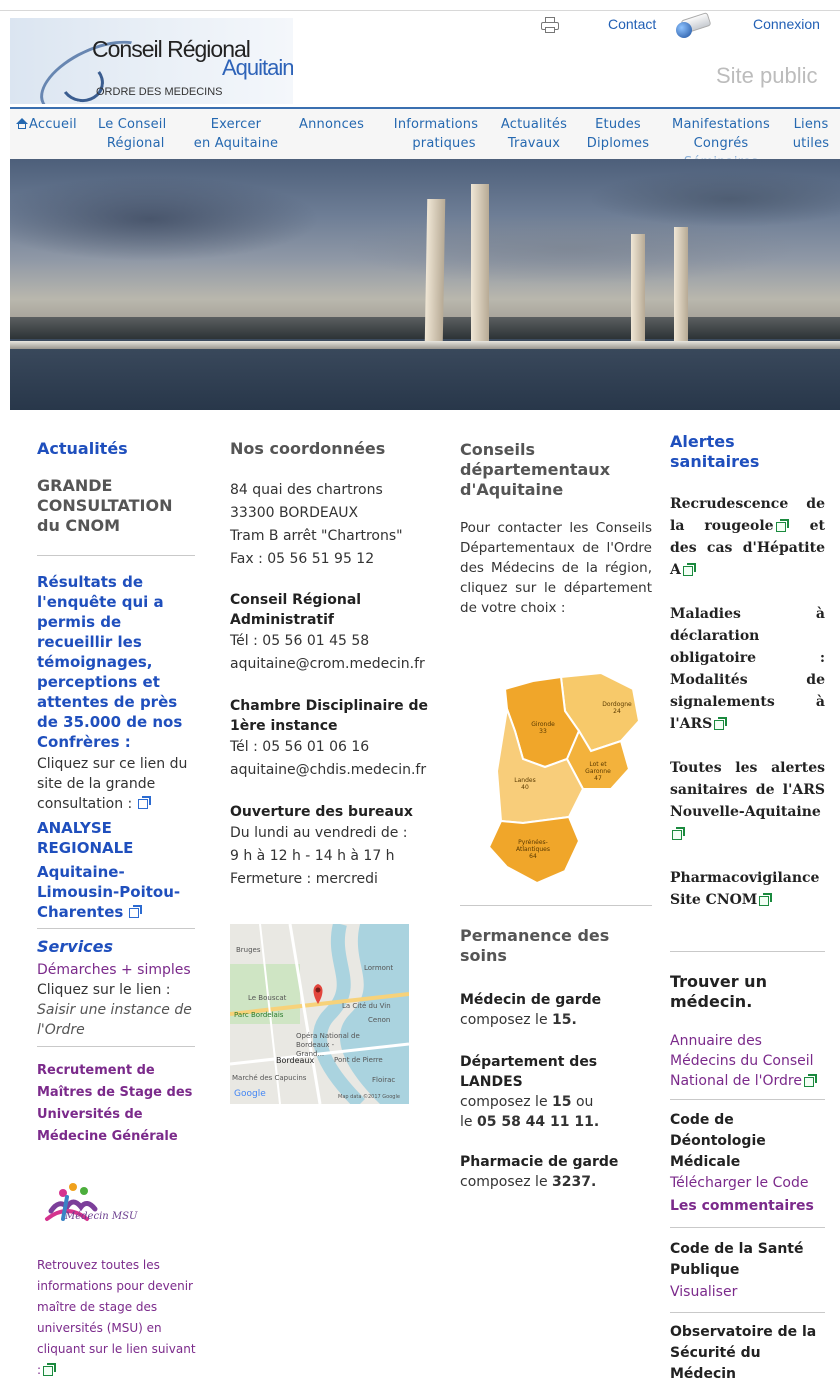  I want to click on address-line: 84 quai des chartrons, so click(306, 490).